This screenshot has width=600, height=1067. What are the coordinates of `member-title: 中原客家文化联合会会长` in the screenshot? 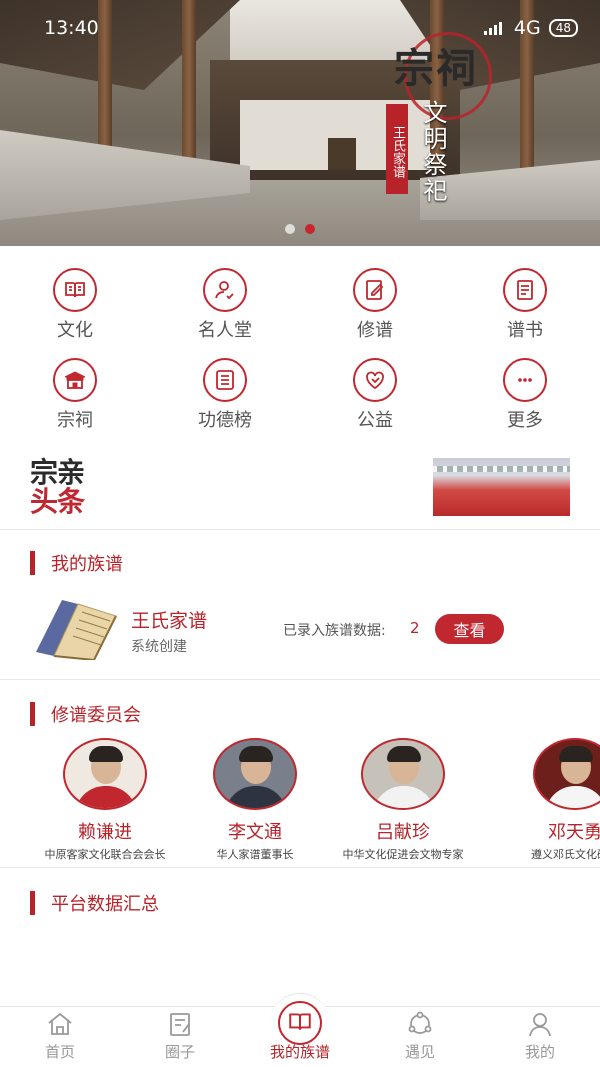 It's located at (105, 854).